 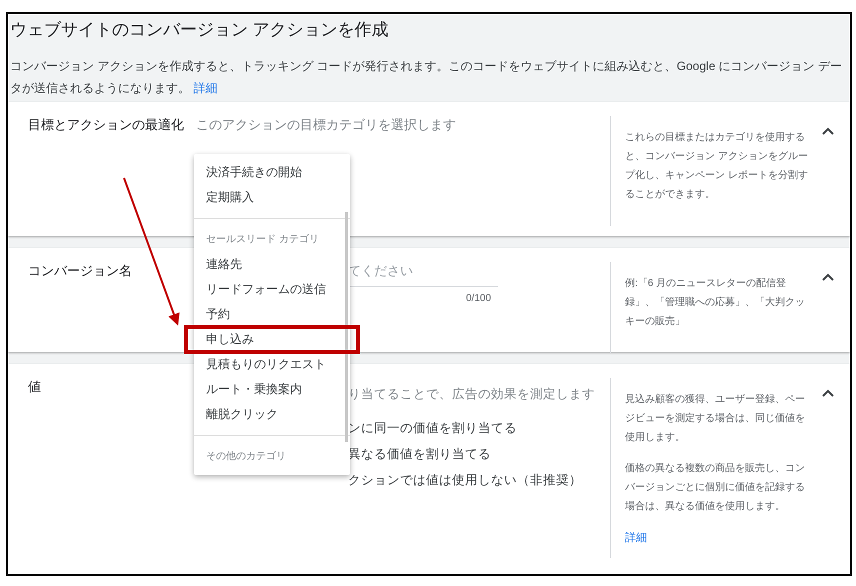 I want to click on menu-item: 予約, so click(x=272, y=314).